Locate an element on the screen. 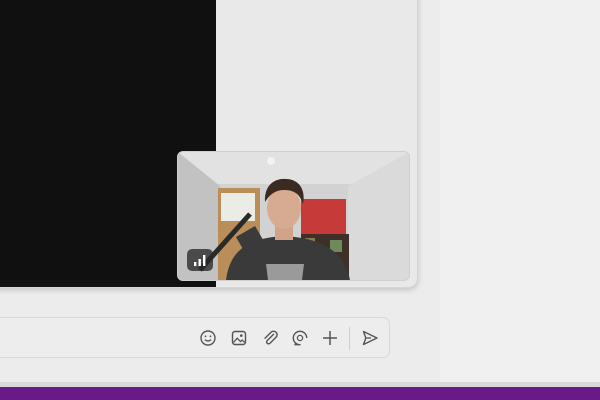 The width and height of the screenshot is (600, 400). attach-icon is located at coordinates (271, 337).